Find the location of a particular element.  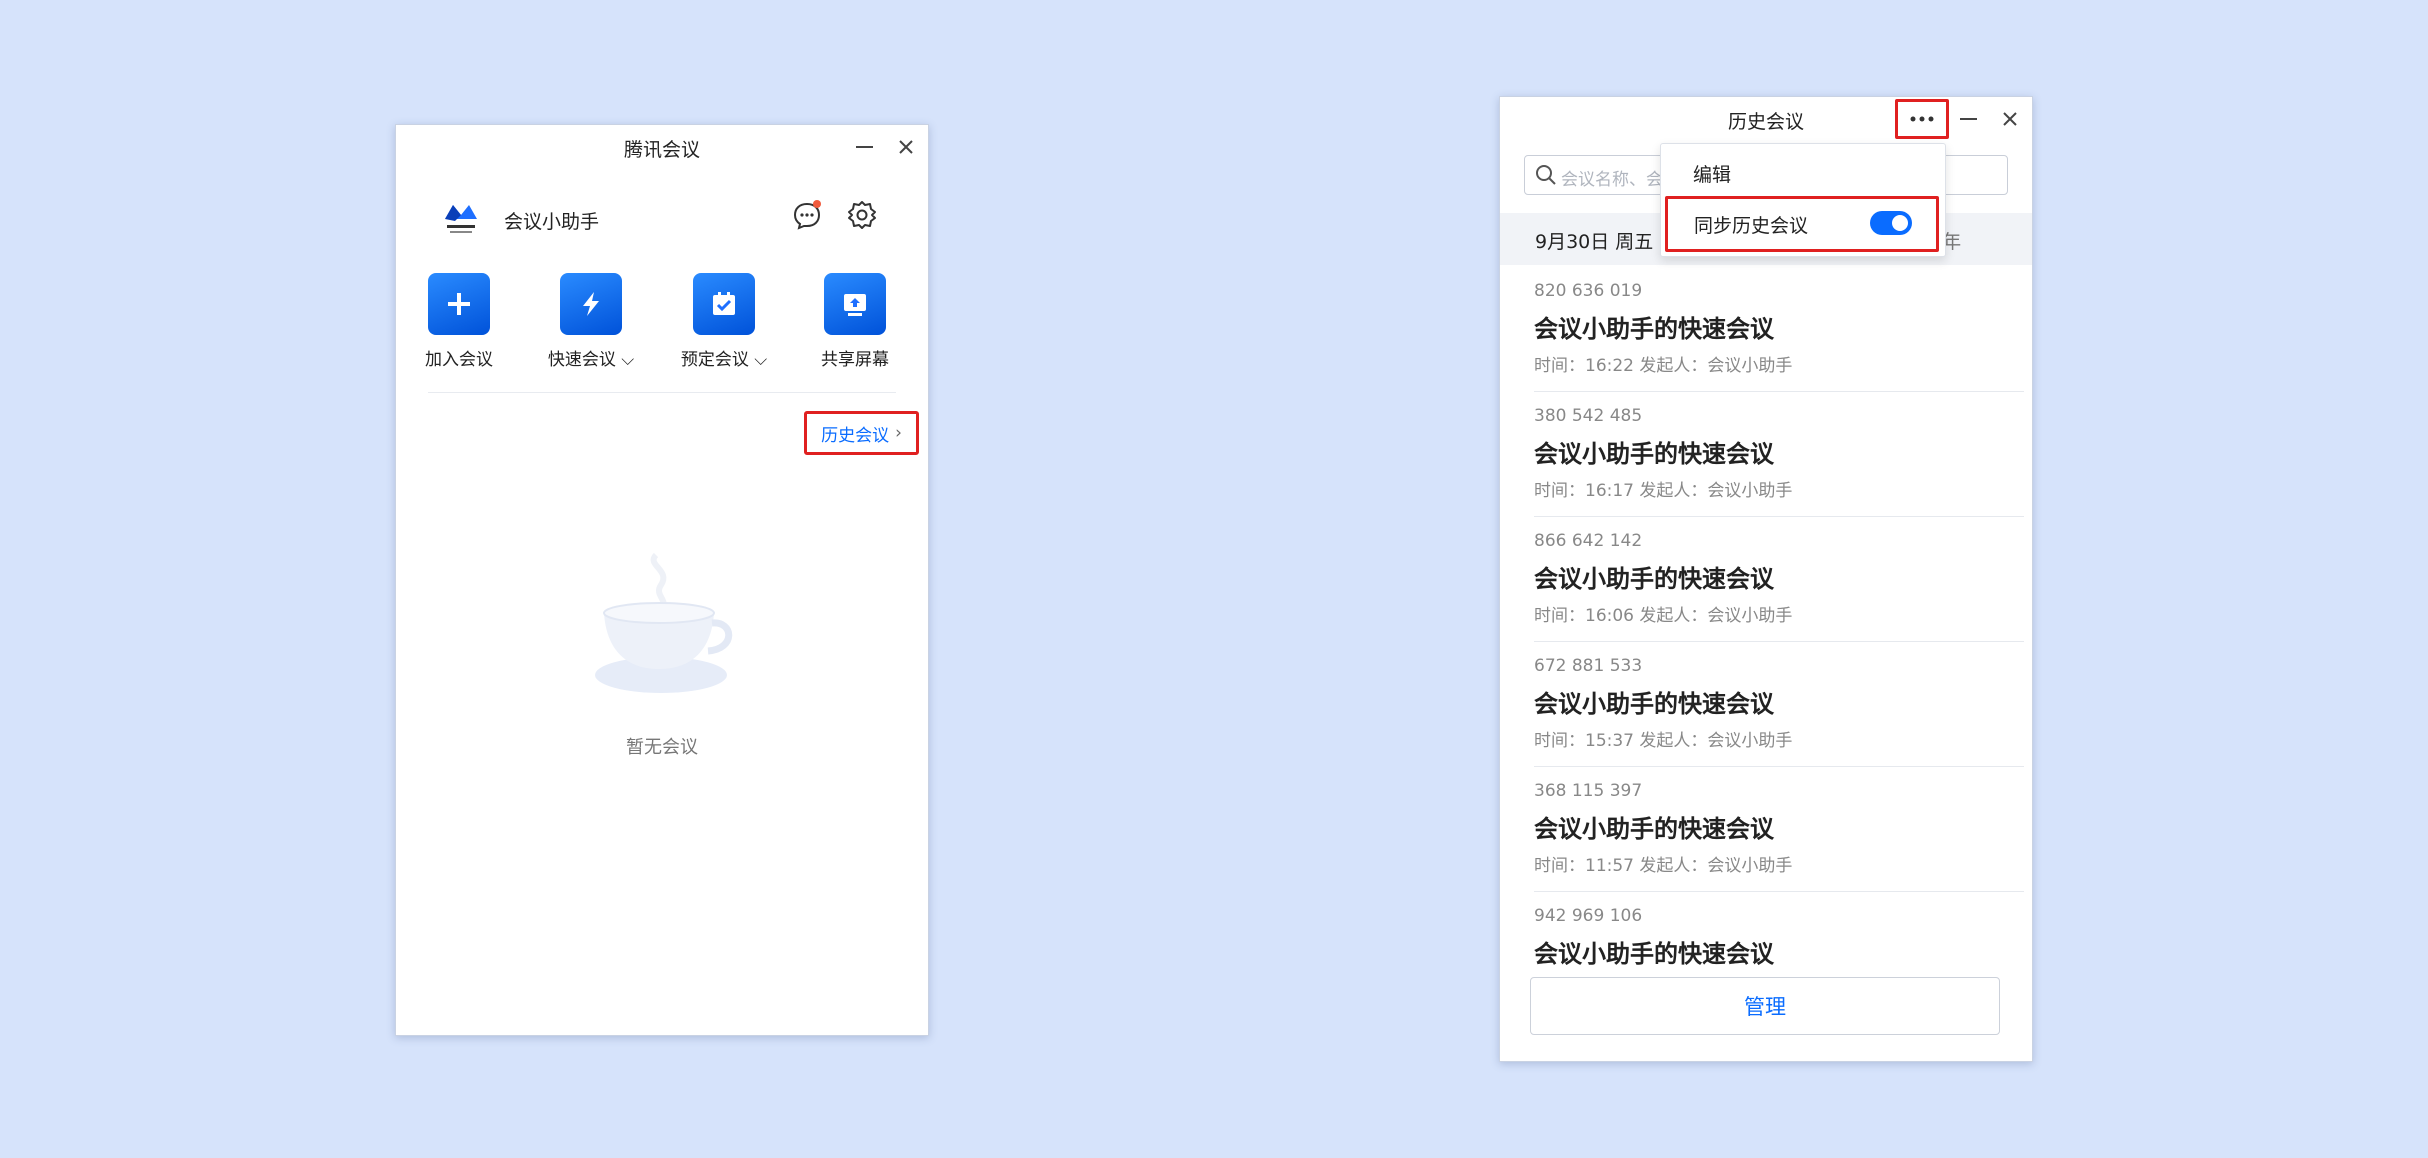

more-options-menu: 编辑 同步历史会议 is located at coordinates (1803, 200).